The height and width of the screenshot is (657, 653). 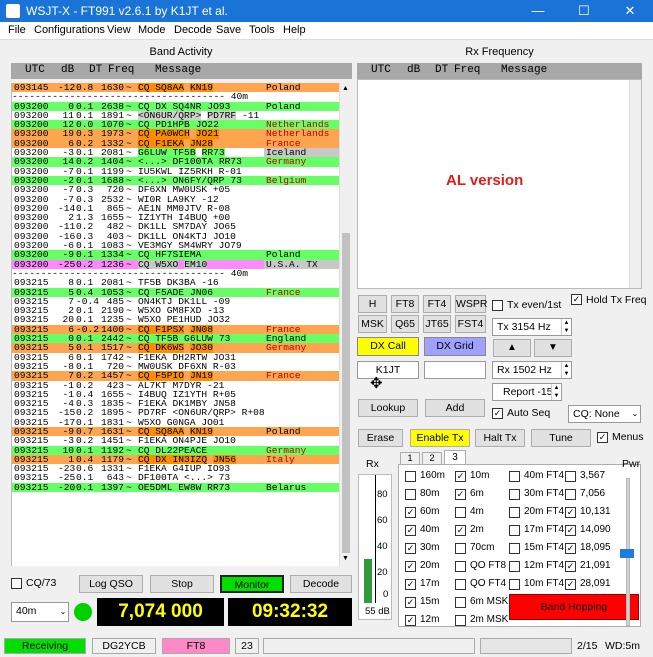 What do you see at coordinates (175, 292) in the screenshot?
I see `table-row: 093215 5 0.4 1053 ~ CQ F5ADE JN06 France` at bounding box center [175, 292].